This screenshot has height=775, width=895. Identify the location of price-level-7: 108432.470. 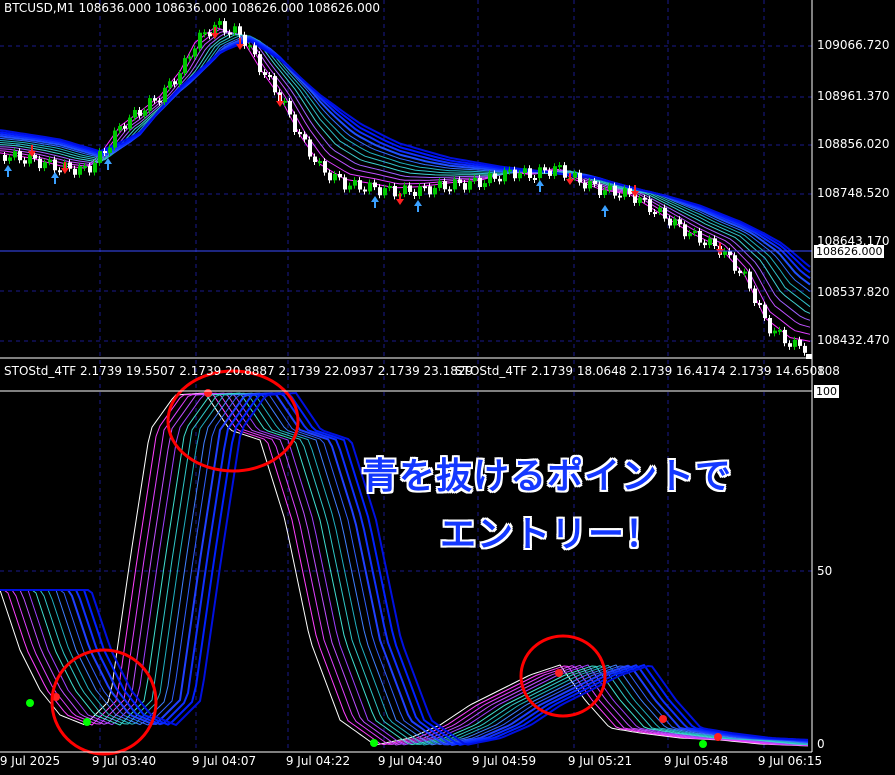
(853, 340).